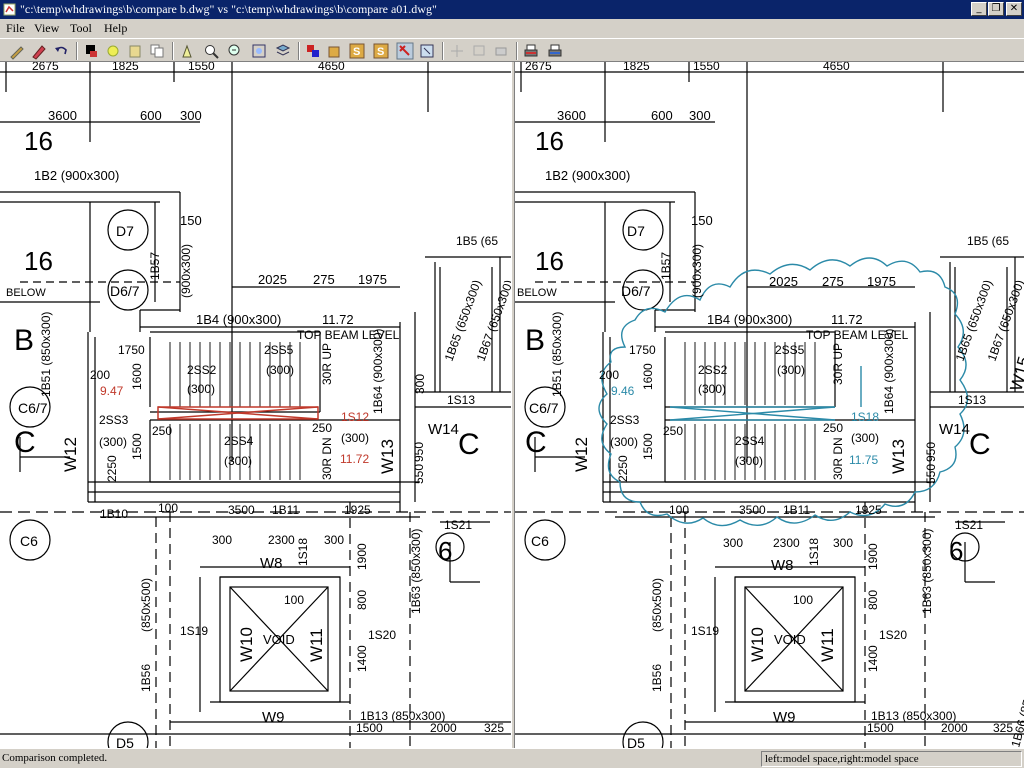 Image resolution: width=1024 pixels, height=768 pixels. I want to click on black-square-icon, so click(91, 51).